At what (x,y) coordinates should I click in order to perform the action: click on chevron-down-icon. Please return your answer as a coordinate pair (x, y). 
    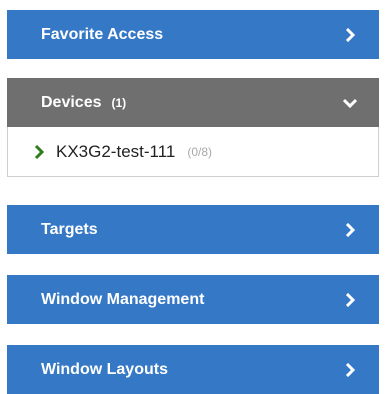
    Looking at the image, I should click on (350, 103).